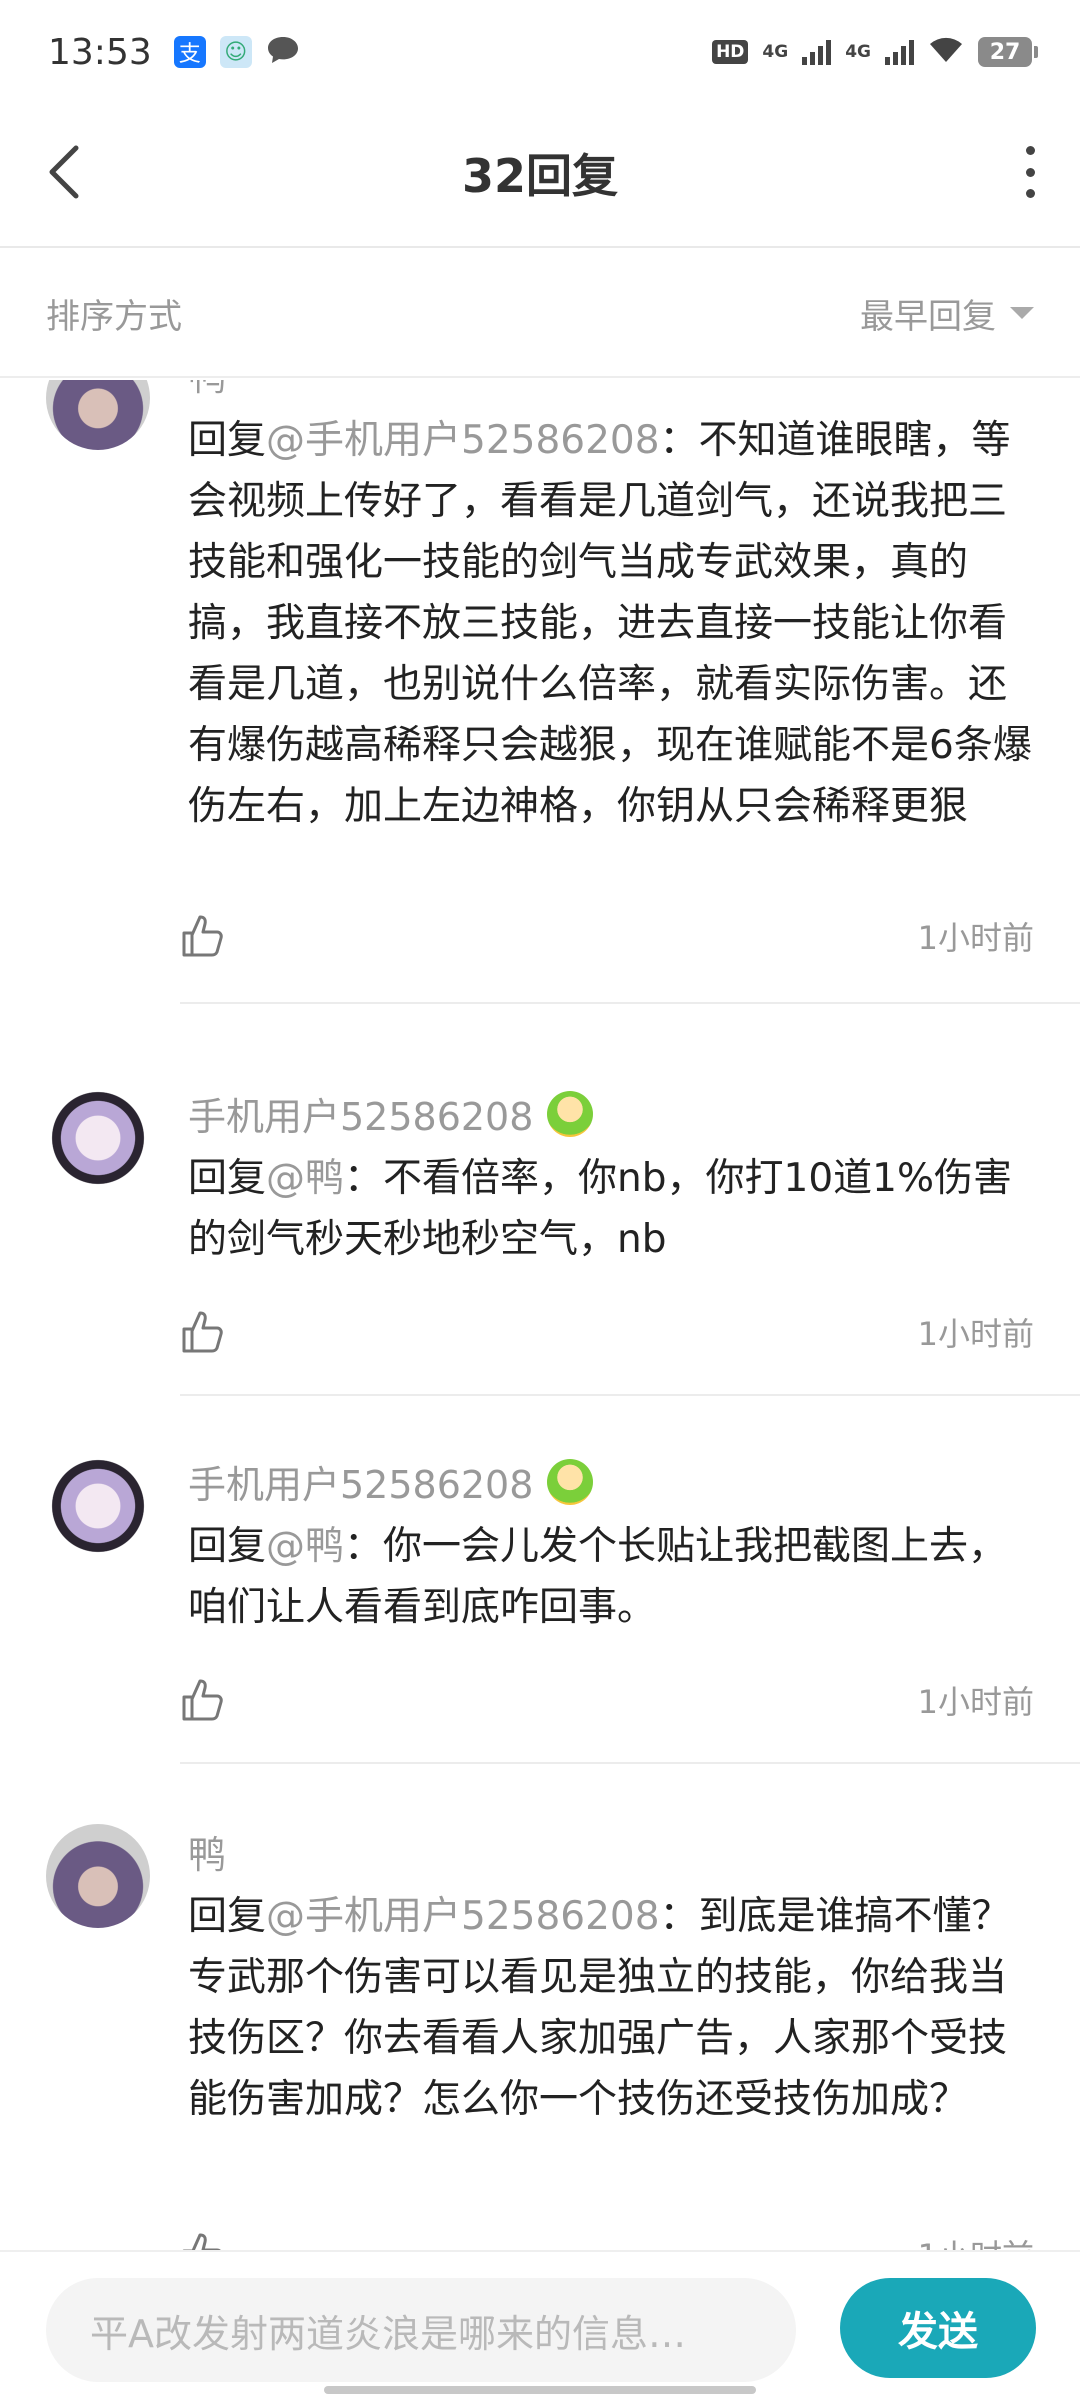 Image resolution: width=1080 pixels, height=2400 pixels. Describe the element at coordinates (730, 52) in the screenshot. I see `hd-label: HD` at that location.